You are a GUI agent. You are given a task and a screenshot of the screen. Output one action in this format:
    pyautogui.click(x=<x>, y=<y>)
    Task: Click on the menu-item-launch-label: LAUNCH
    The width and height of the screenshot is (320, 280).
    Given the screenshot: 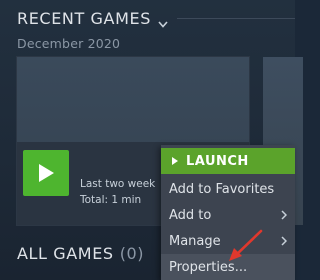 What is the action you would take?
    pyautogui.click(x=217, y=161)
    